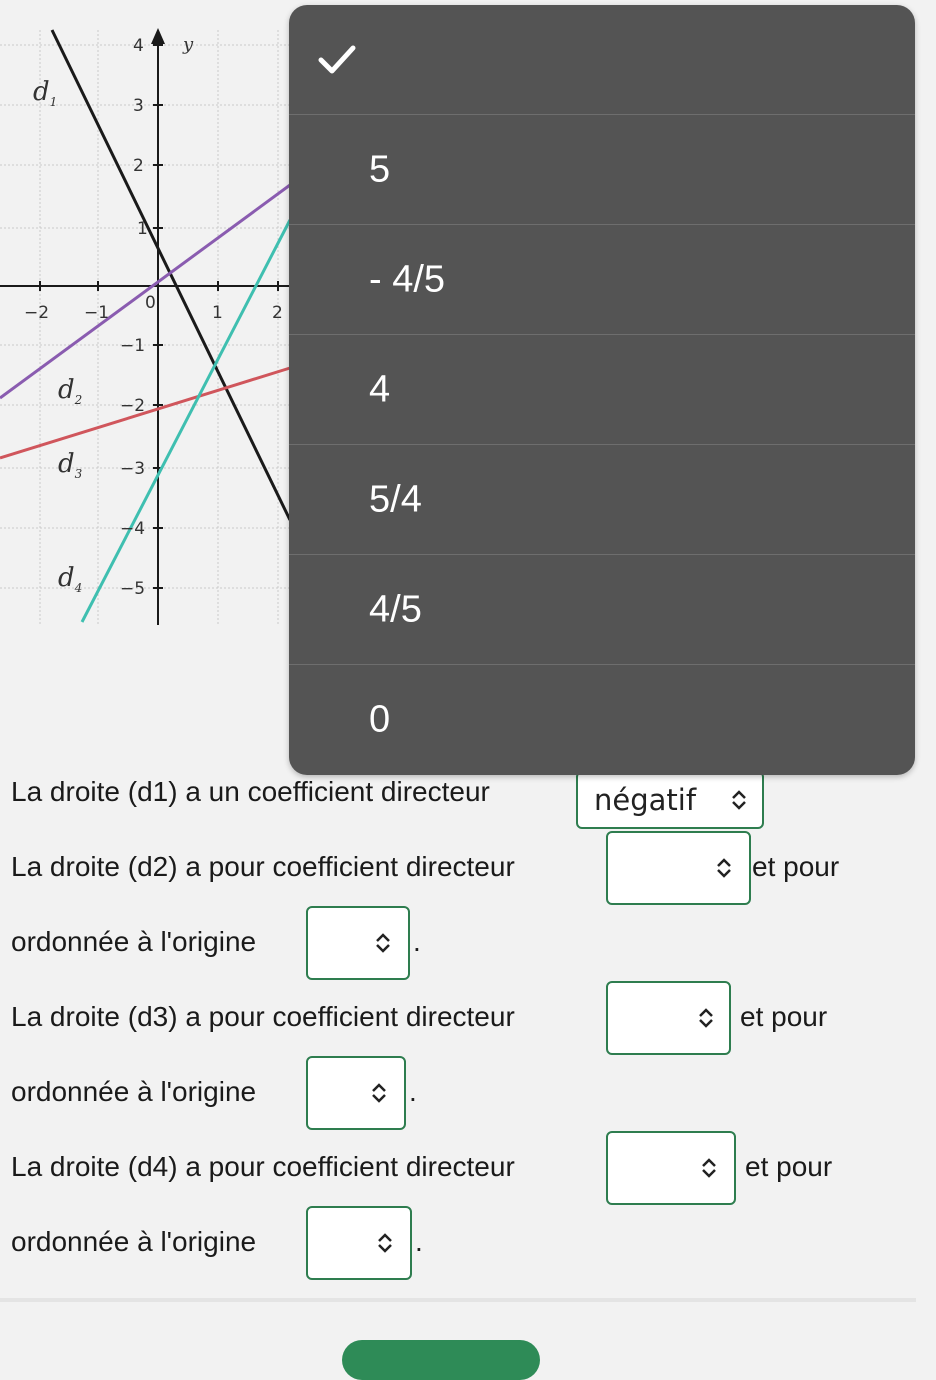 The width and height of the screenshot is (936, 1380). I want to click on line-d2, so click(145, 291).